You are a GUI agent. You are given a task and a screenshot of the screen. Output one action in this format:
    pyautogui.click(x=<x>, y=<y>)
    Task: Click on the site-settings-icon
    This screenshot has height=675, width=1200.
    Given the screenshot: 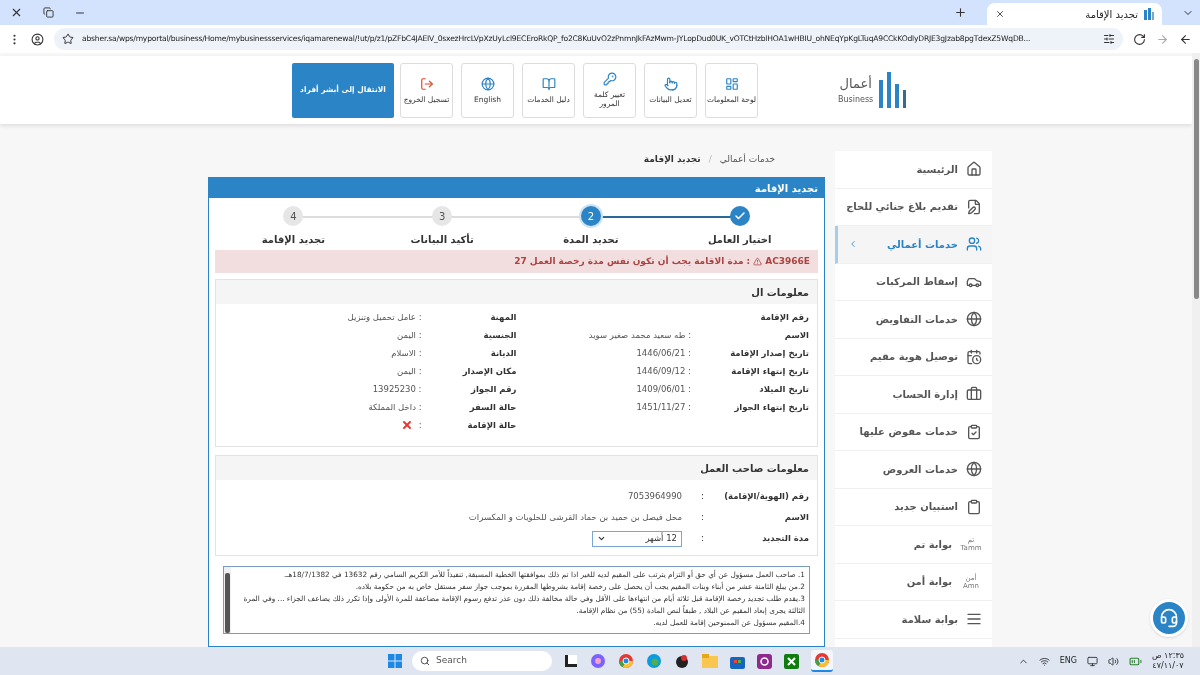 What is the action you would take?
    pyautogui.click(x=1109, y=39)
    